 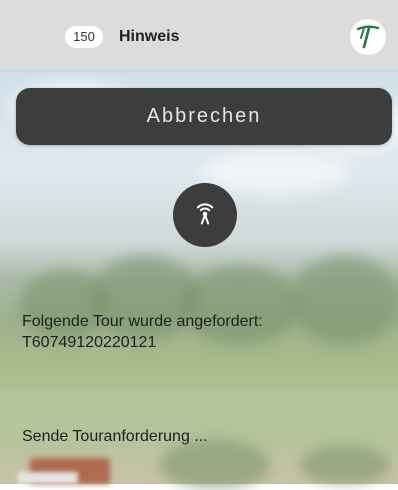 I want to click on signal-antenna-icon, so click(x=205, y=215).